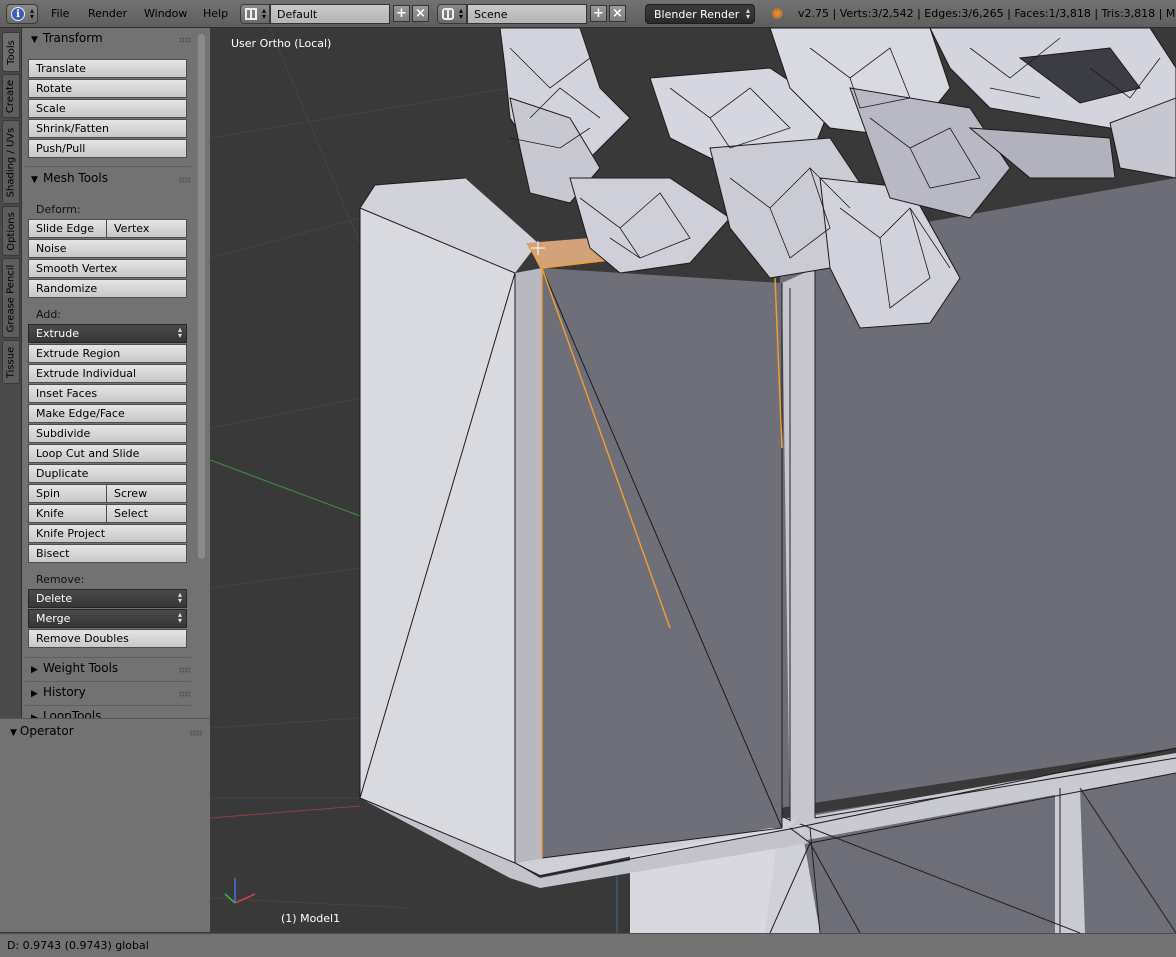 The width and height of the screenshot is (1176, 957). What do you see at coordinates (401, 13) in the screenshot?
I see `add-layout-button: +` at bounding box center [401, 13].